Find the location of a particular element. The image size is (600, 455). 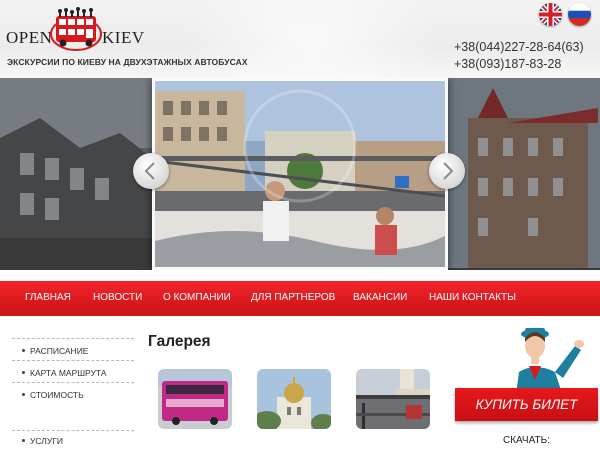

street-view-photo is located at coordinates (393, 399).